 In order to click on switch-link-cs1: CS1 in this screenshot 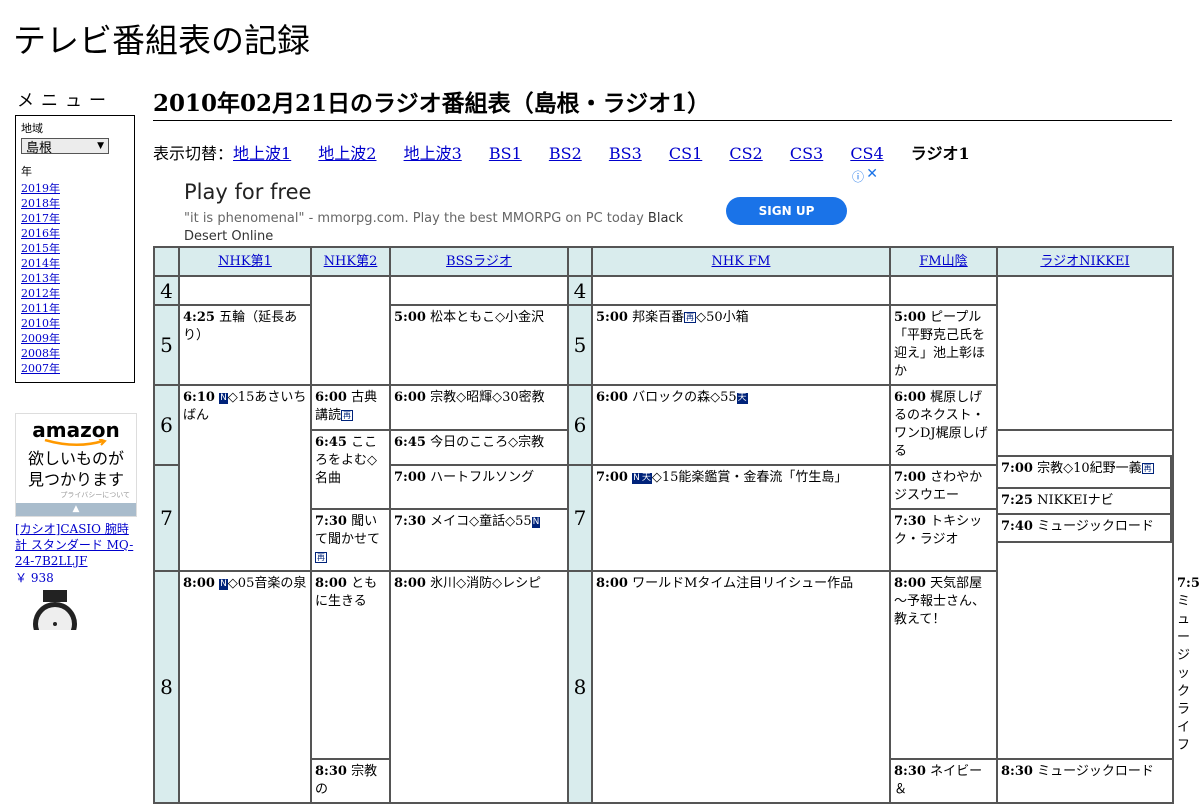, I will do `click(685, 153)`.